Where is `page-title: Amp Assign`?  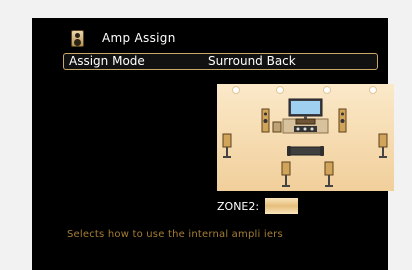 page-title: Amp Assign is located at coordinates (139, 38).